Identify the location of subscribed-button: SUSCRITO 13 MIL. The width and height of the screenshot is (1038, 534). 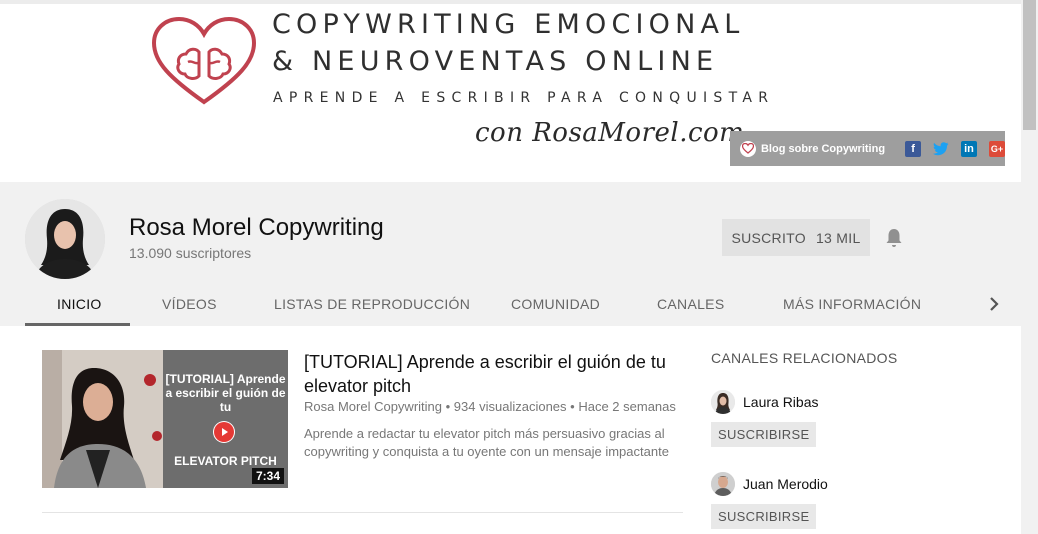
(796, 237).